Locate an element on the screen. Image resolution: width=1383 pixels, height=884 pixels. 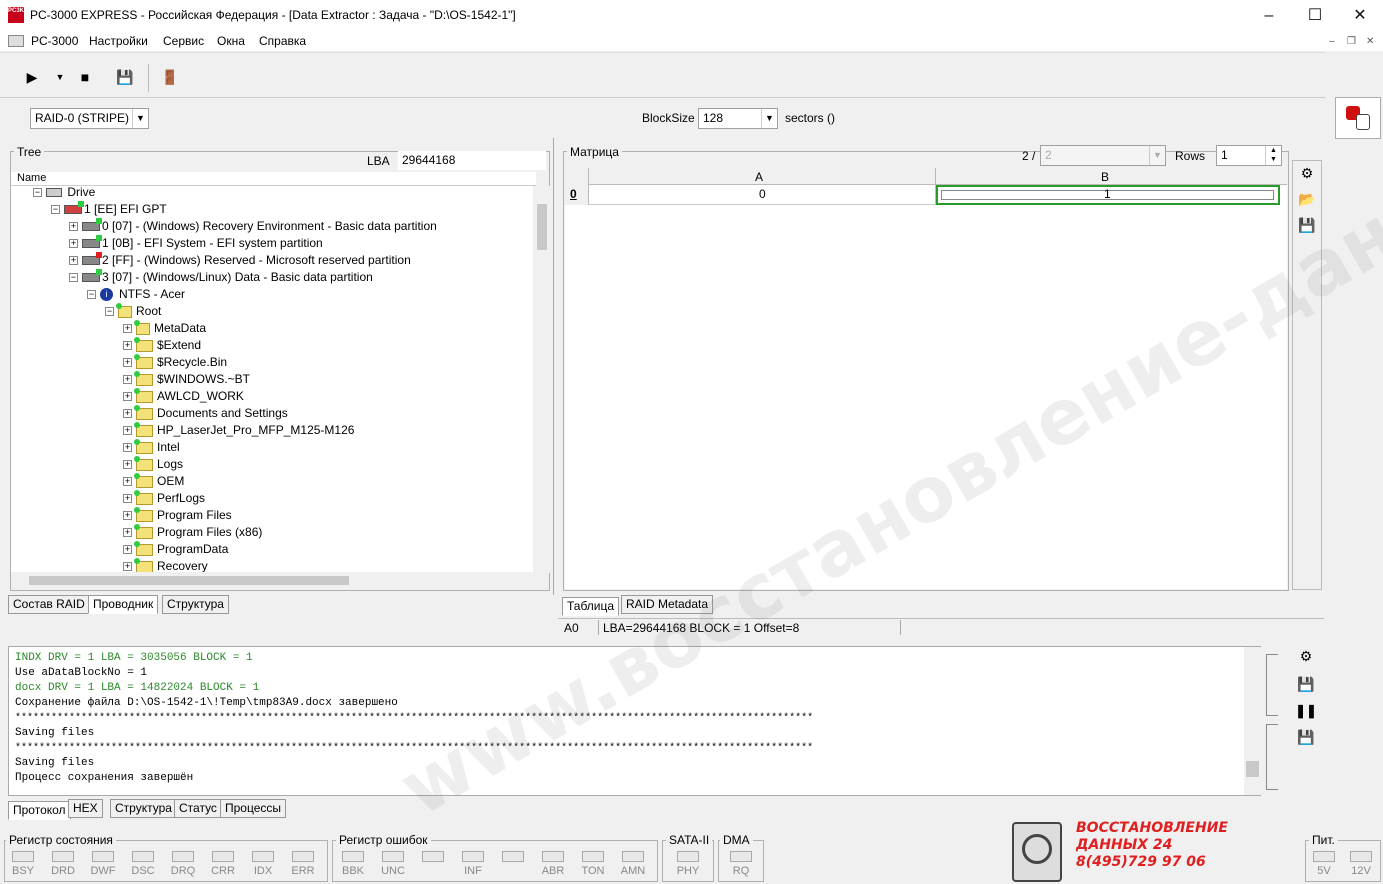
page-select: 2 ▼ is located at coordinates (1103, 155).